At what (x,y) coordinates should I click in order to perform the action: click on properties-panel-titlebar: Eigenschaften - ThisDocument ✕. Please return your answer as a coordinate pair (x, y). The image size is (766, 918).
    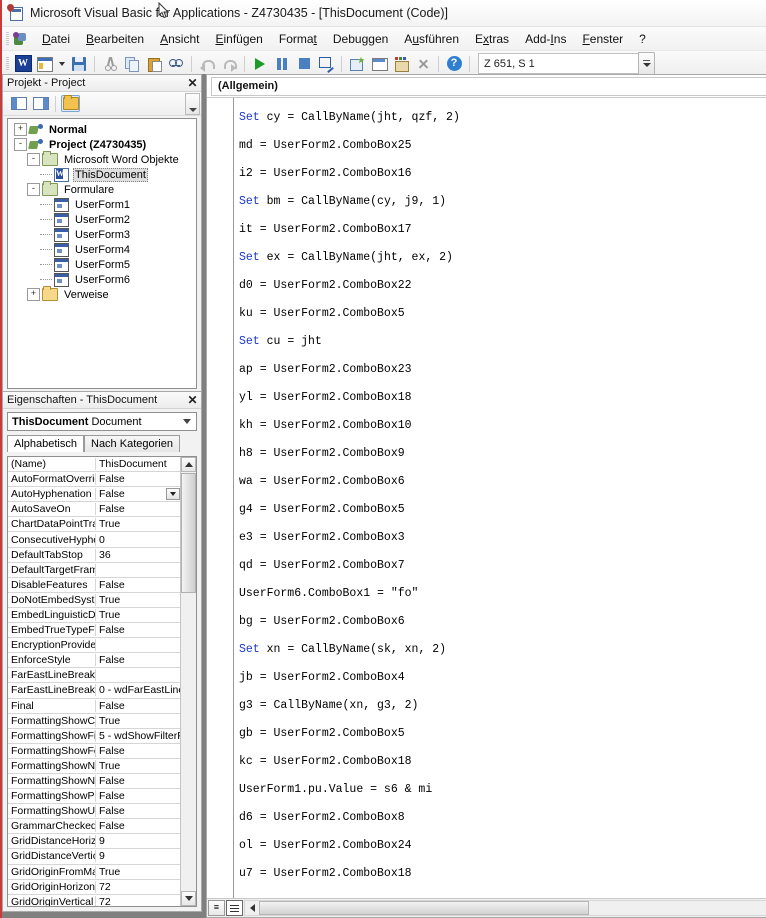
    Looking at the image, I should click on (102, 400).